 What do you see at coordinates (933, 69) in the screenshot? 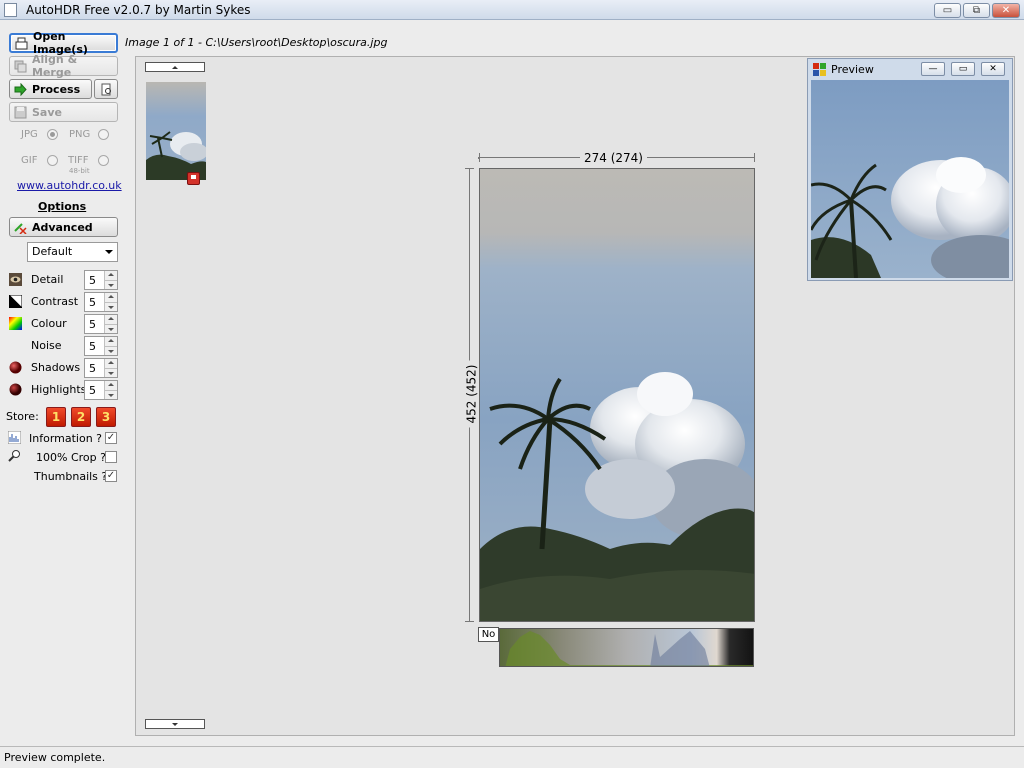
I see `preview-minimize-button: —` at bounding box center [933, 69].